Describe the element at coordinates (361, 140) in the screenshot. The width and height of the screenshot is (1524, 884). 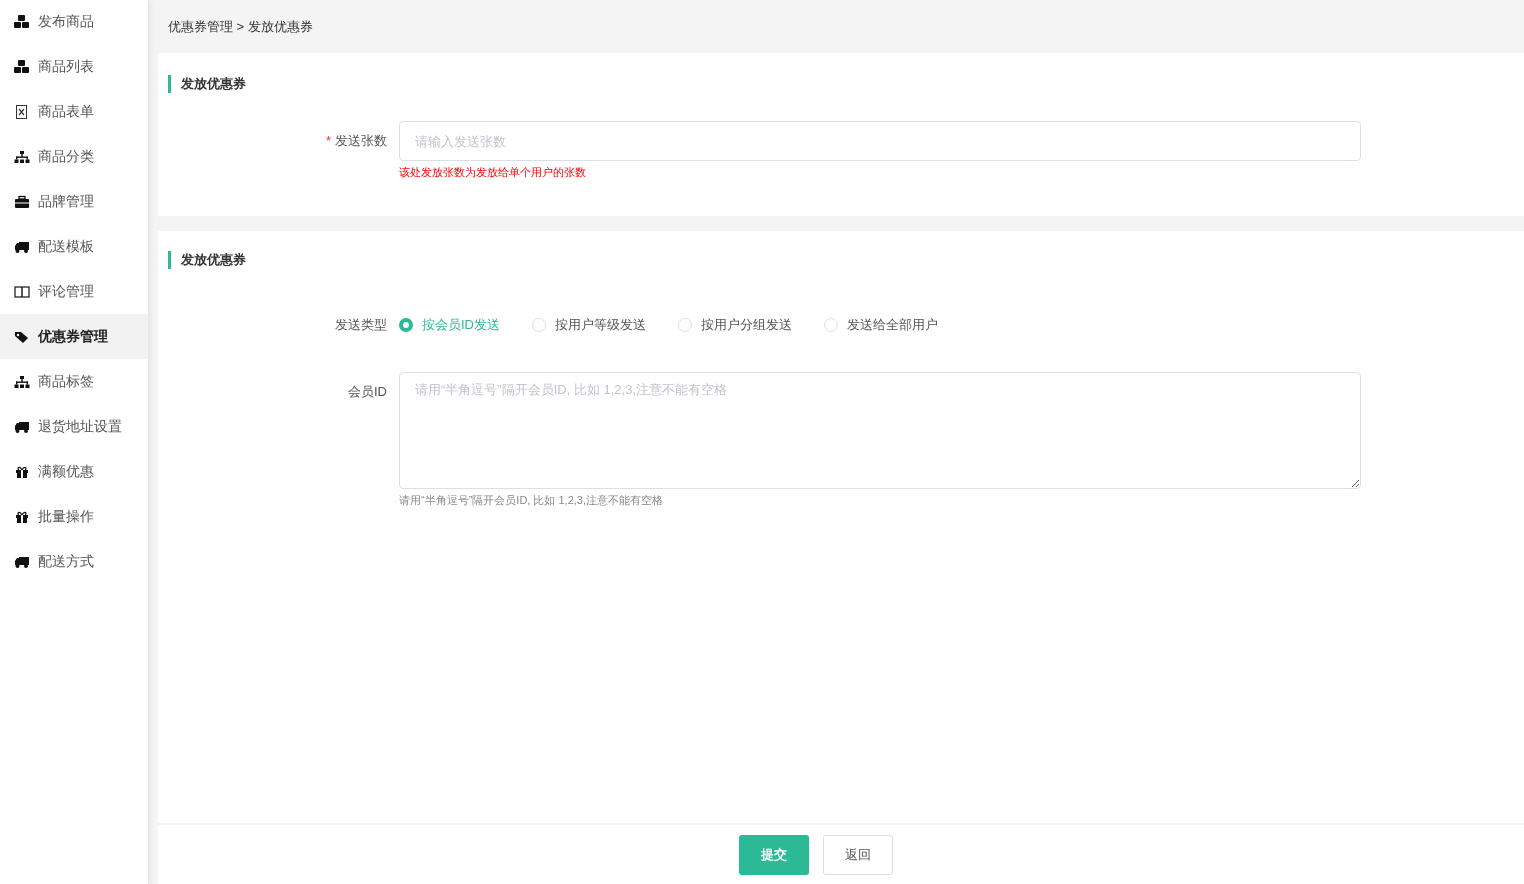
I see `field-label: 发送张数` at that location.